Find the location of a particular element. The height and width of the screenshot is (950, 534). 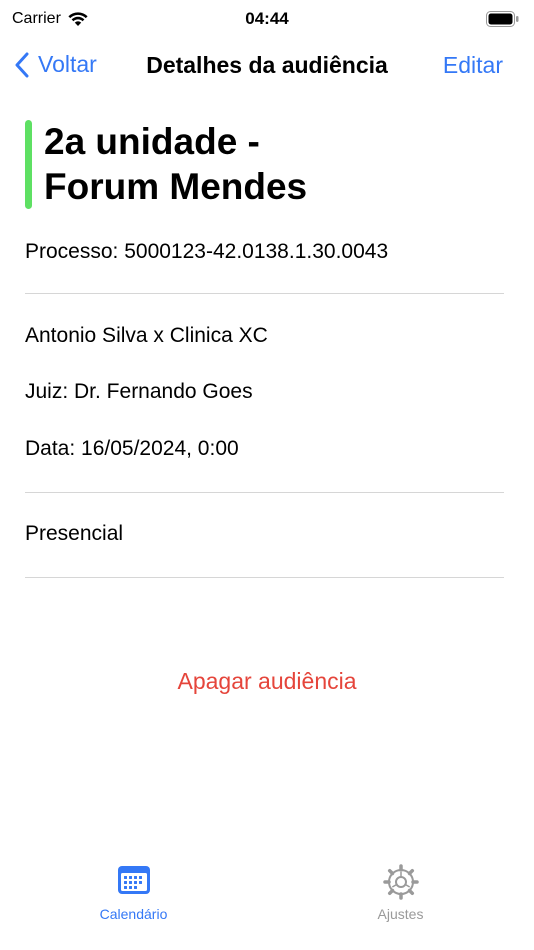

tab-bar: Calendário Ajustes is located at coordinates (267, 905).